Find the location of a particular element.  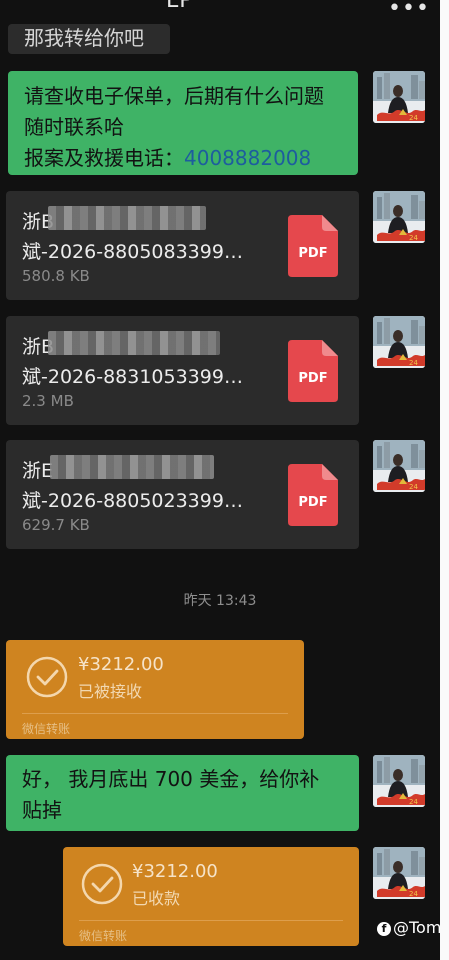

file-size: 629.7 KB is located at coordinates (56, 525).